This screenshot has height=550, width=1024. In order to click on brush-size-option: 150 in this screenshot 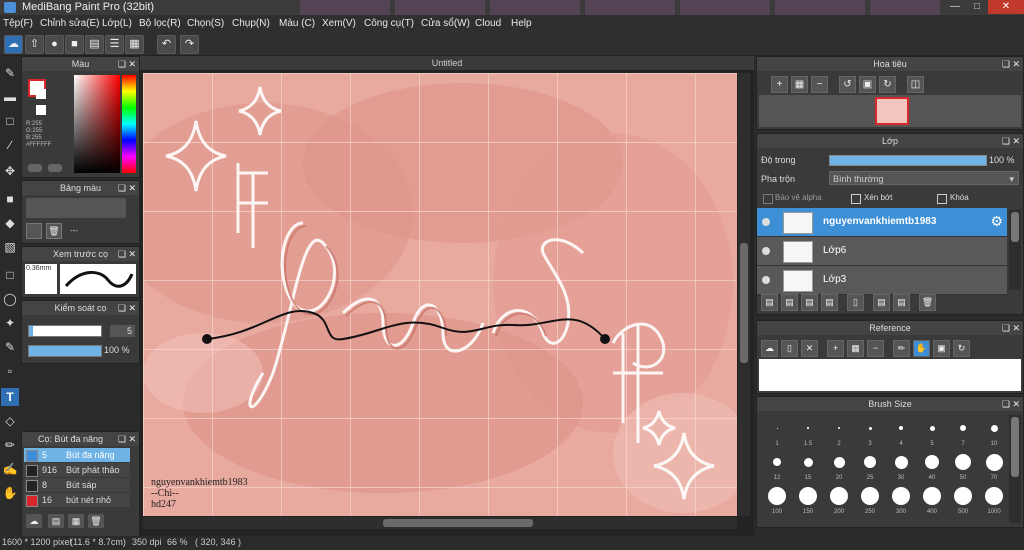, I will do `click(808, 501)`.